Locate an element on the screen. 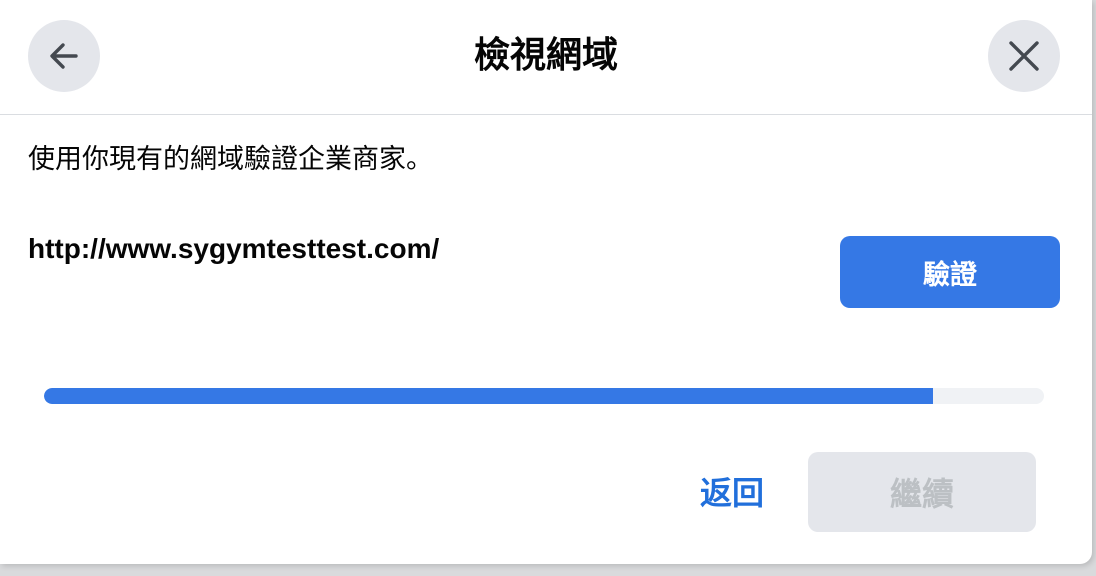 Image resolution: width=1096 pixels, height=576 pixels. verify-button: 驗證 is located at coordinates (950, 272).